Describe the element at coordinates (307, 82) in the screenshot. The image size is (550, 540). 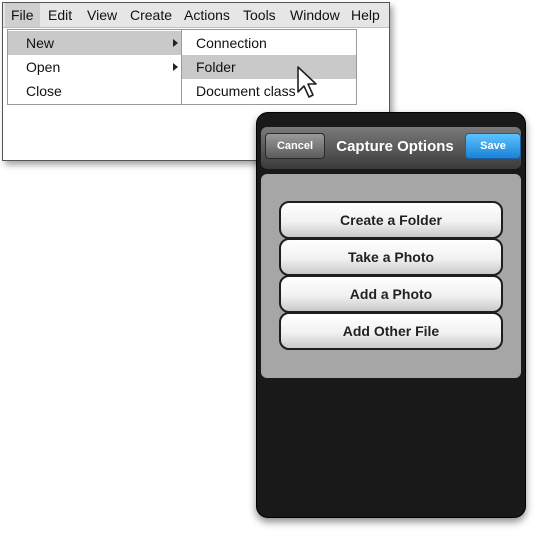
I see `mouse-pointer-icon` at that location.